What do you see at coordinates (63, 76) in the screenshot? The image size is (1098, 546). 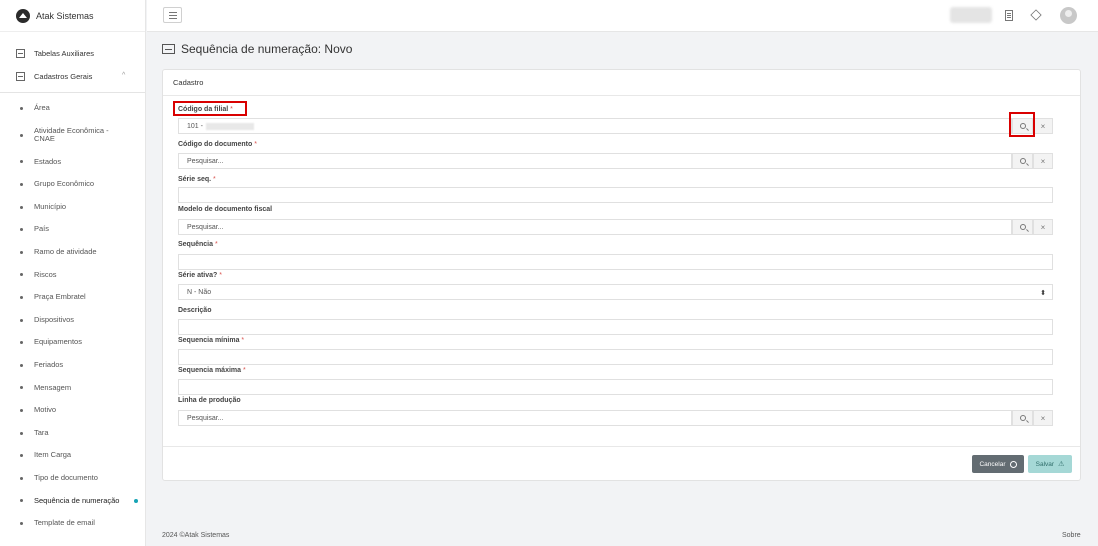 I see `sidebar-section-label: Cadastros Gerais` at bounding box center [63, 76].